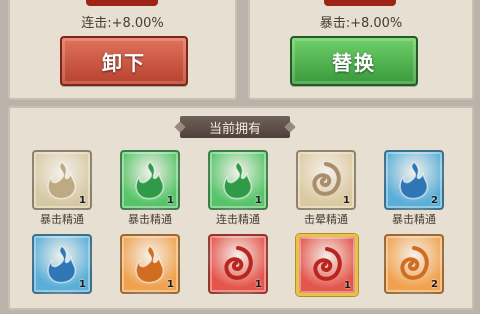 This screenshot has width=480, height=314. I want to click on owned-item: 2 暴击精通, so click(414, 190).